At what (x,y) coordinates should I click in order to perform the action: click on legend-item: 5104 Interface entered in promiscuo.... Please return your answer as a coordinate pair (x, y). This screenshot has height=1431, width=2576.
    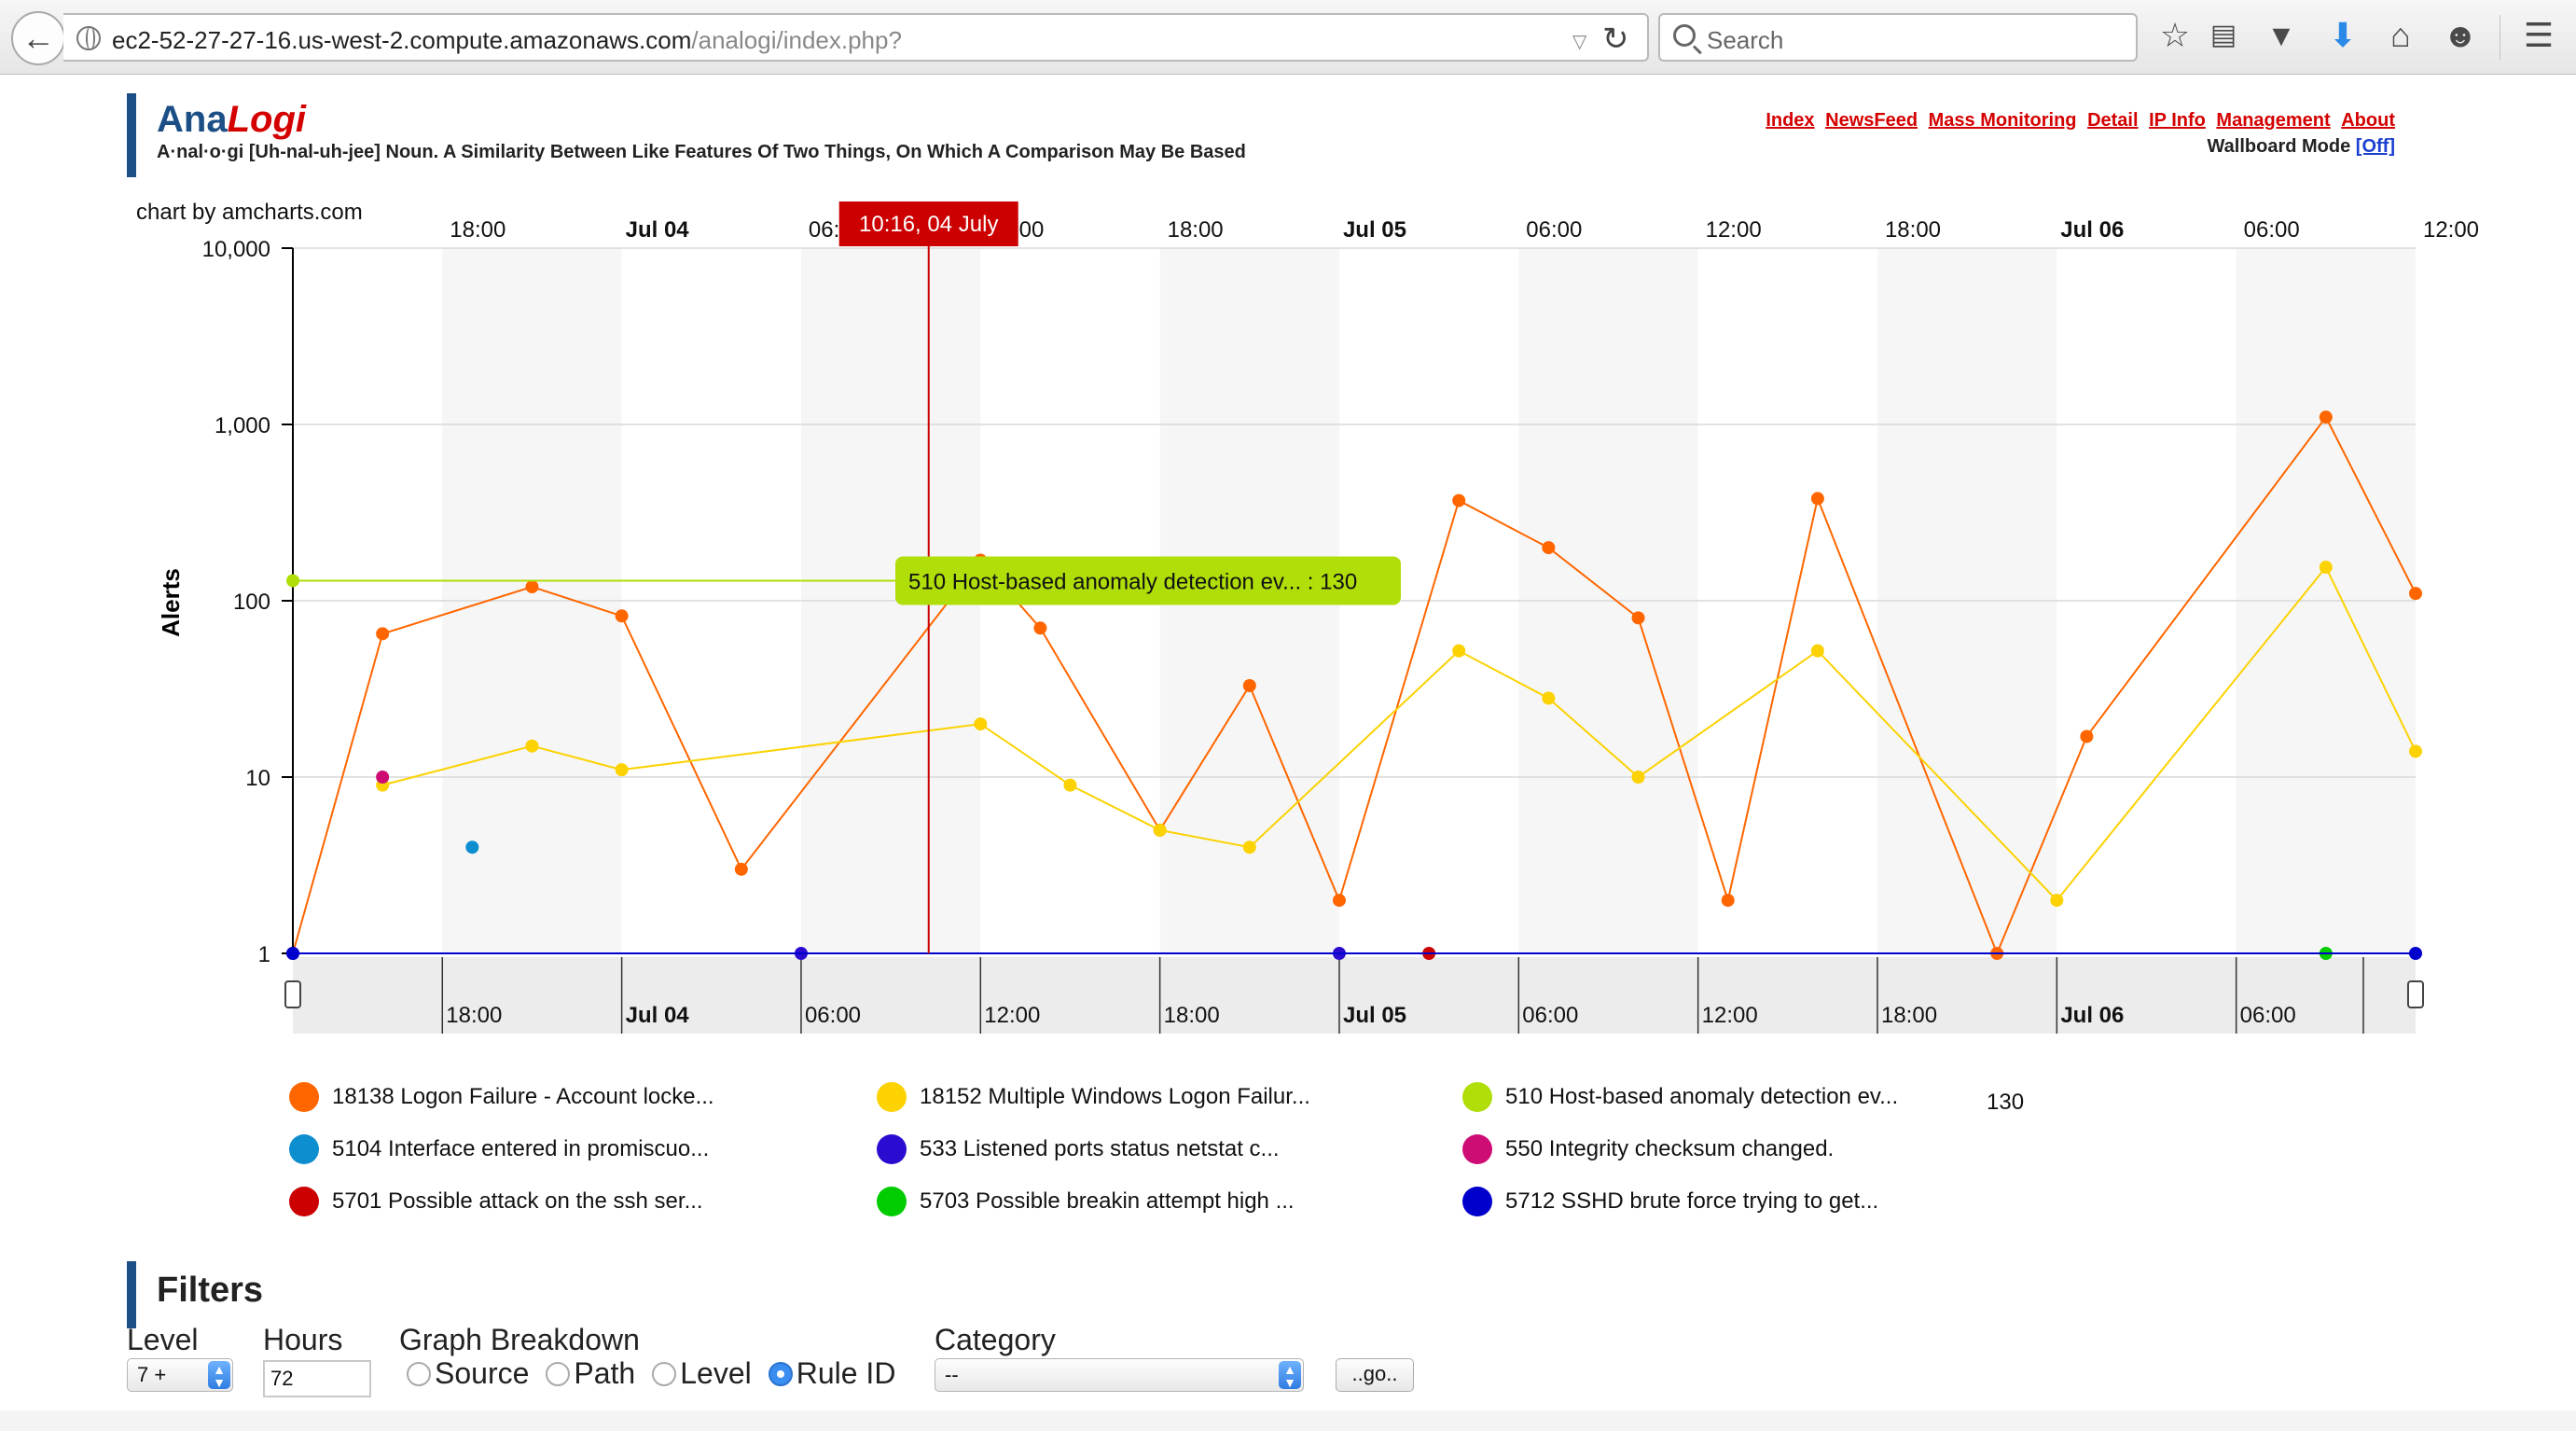
    Looking at the image, I should click on (499, 1149).